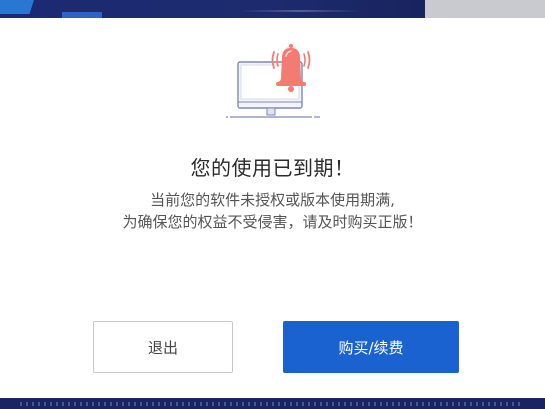 Image resolution: width=545 pixels, height=409 pixels. I want to click on message-line: 为确保您的权益不受侵害，请及时购买正版！, so click(272, 222).